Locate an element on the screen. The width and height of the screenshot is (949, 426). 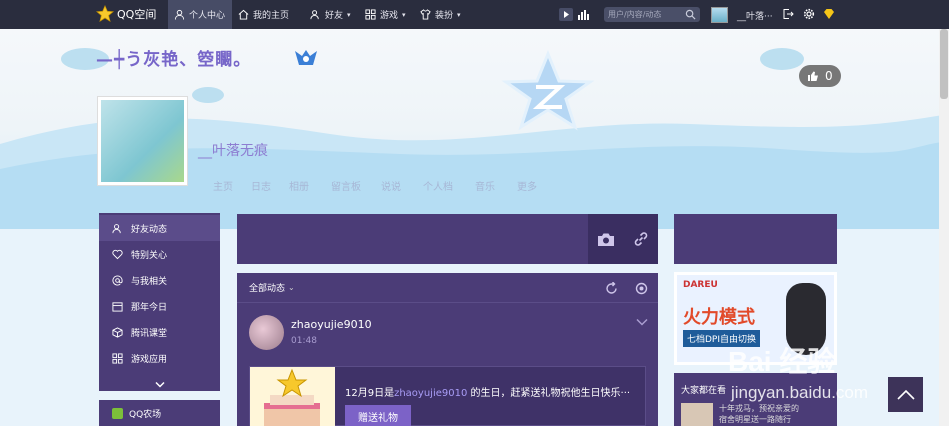
settings-icon is located at coordinates (641, 288).